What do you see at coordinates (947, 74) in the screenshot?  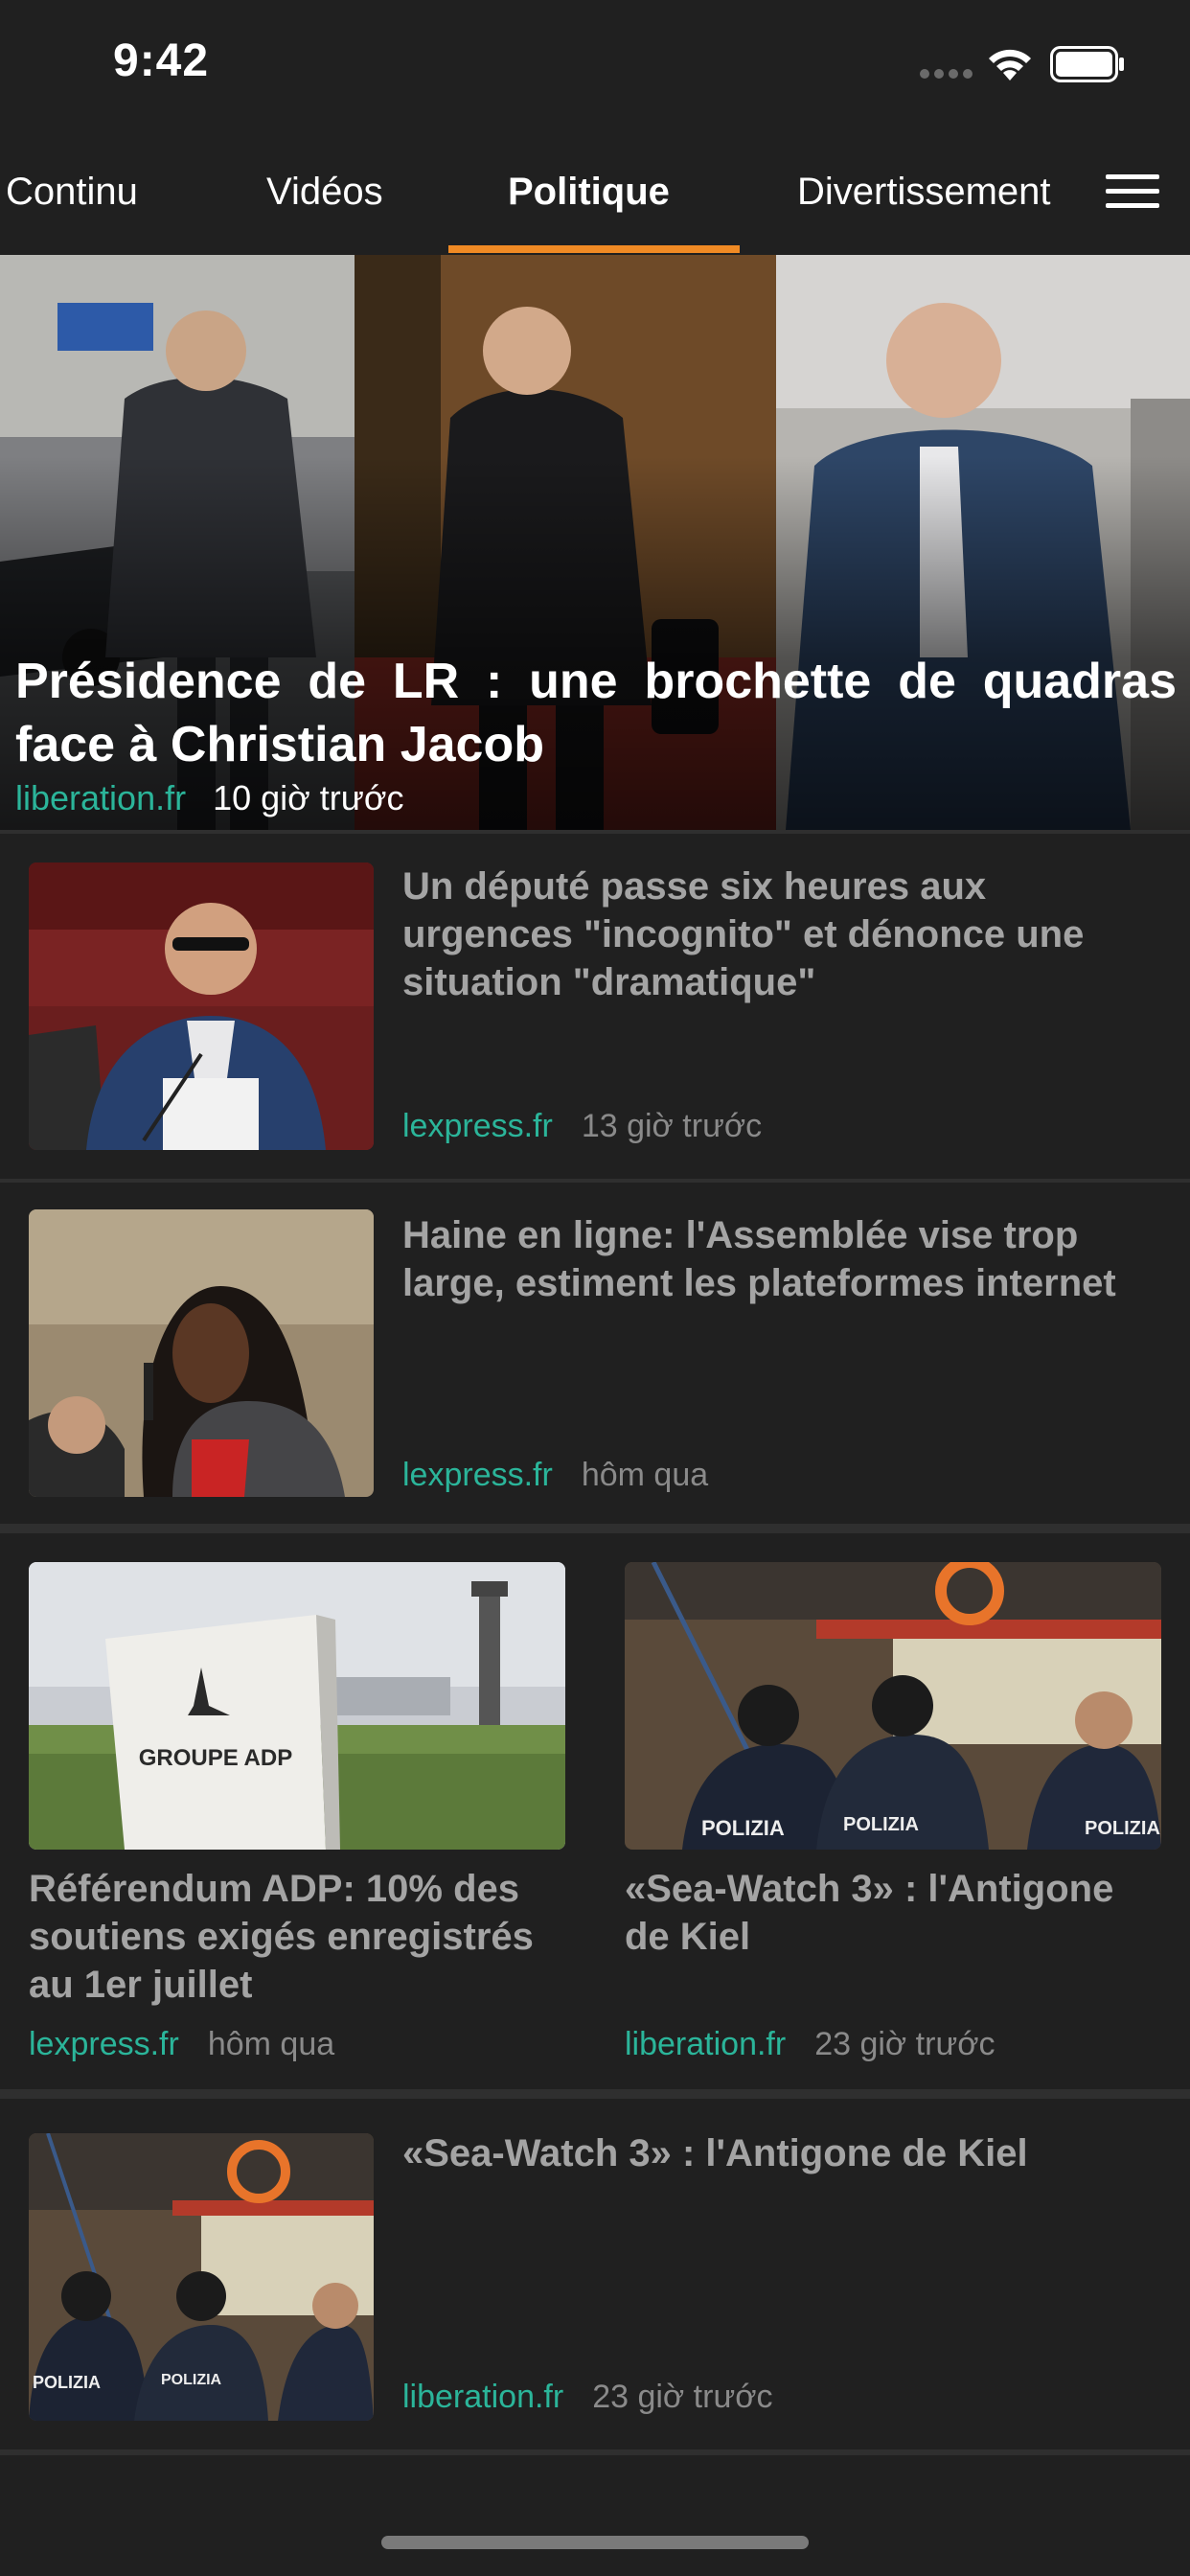 I see `signal-dots-icon` at bounding box center [947, 74].